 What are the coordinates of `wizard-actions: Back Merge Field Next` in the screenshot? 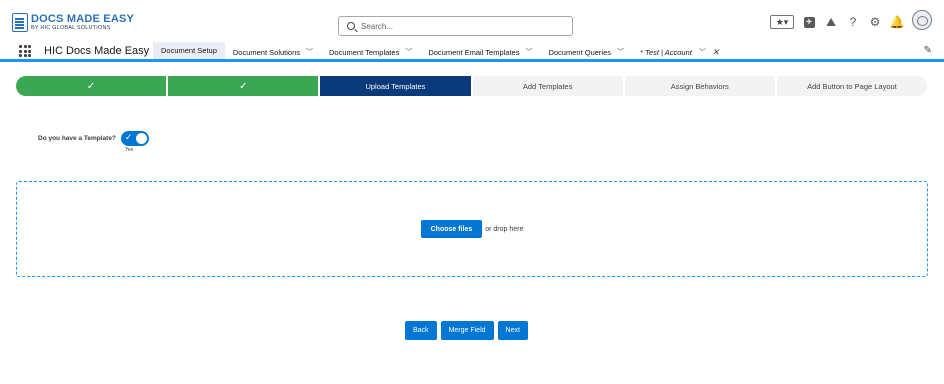 It's located at (466, 330).